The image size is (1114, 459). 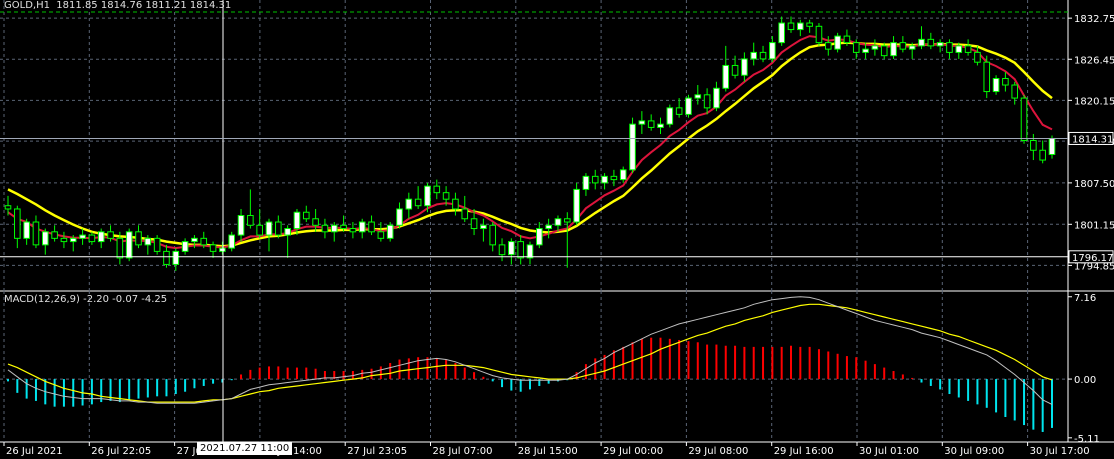 What do you see at coordinates (633, 451) in the screenshot?
I see `time-tick-label: 29 Jul 00:00` at bounding box center [633, 451].